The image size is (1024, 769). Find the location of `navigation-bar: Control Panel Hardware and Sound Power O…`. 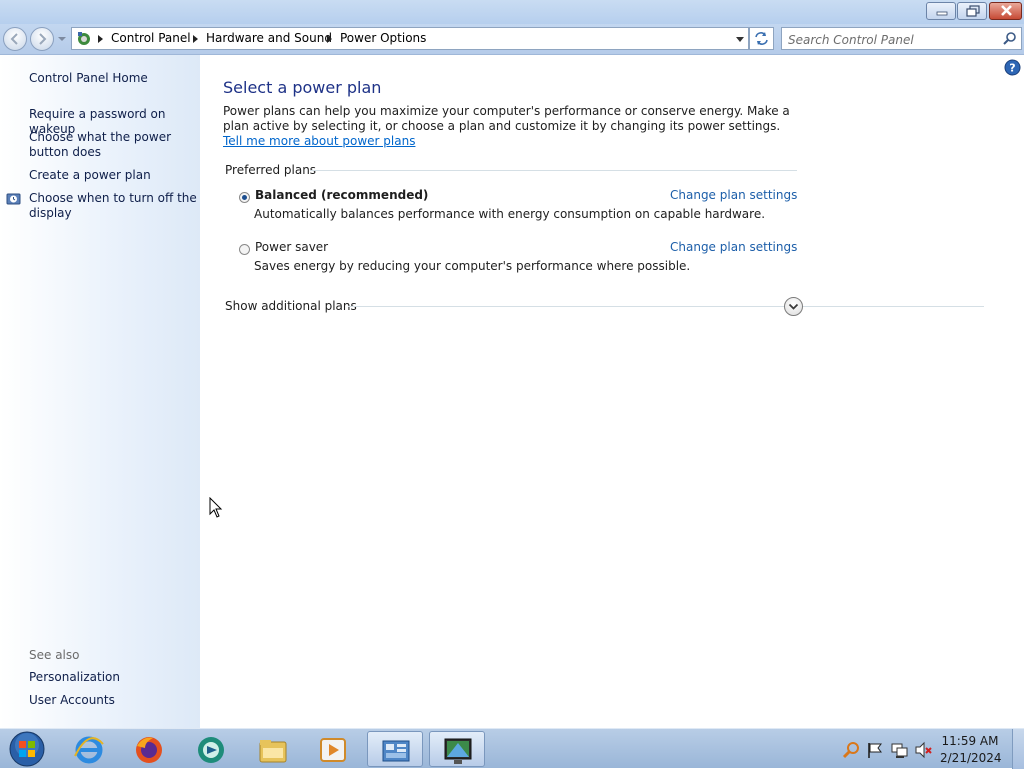

navigation-bar: Control Panel Hardware and Sound Power O… is located at coordinates (512, 39).